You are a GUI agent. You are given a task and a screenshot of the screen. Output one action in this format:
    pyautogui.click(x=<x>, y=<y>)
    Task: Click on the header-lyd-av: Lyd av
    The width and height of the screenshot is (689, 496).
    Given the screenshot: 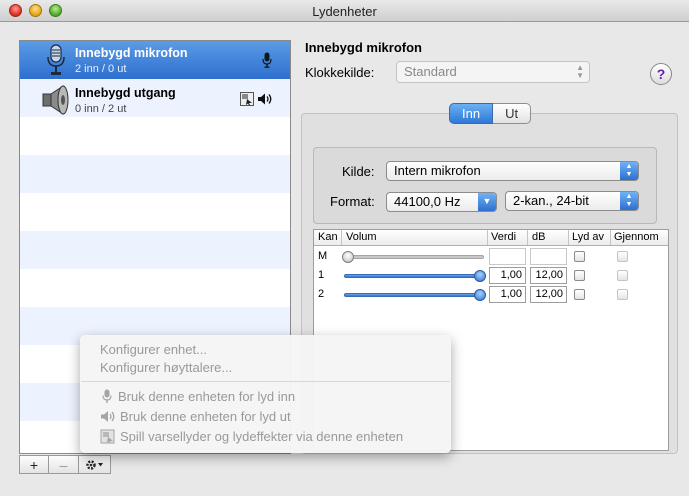 What is the action you would take?
    pyautogui.click(x=588, y=237)
    